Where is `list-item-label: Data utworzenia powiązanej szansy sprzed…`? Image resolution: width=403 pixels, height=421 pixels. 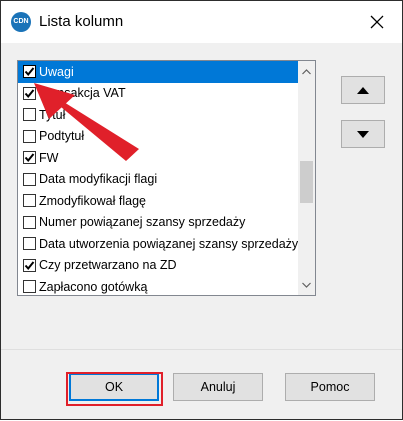 list-item-label: Data utworzenia powiązanej szansy sprzed… is located at coordinates (168, 243).